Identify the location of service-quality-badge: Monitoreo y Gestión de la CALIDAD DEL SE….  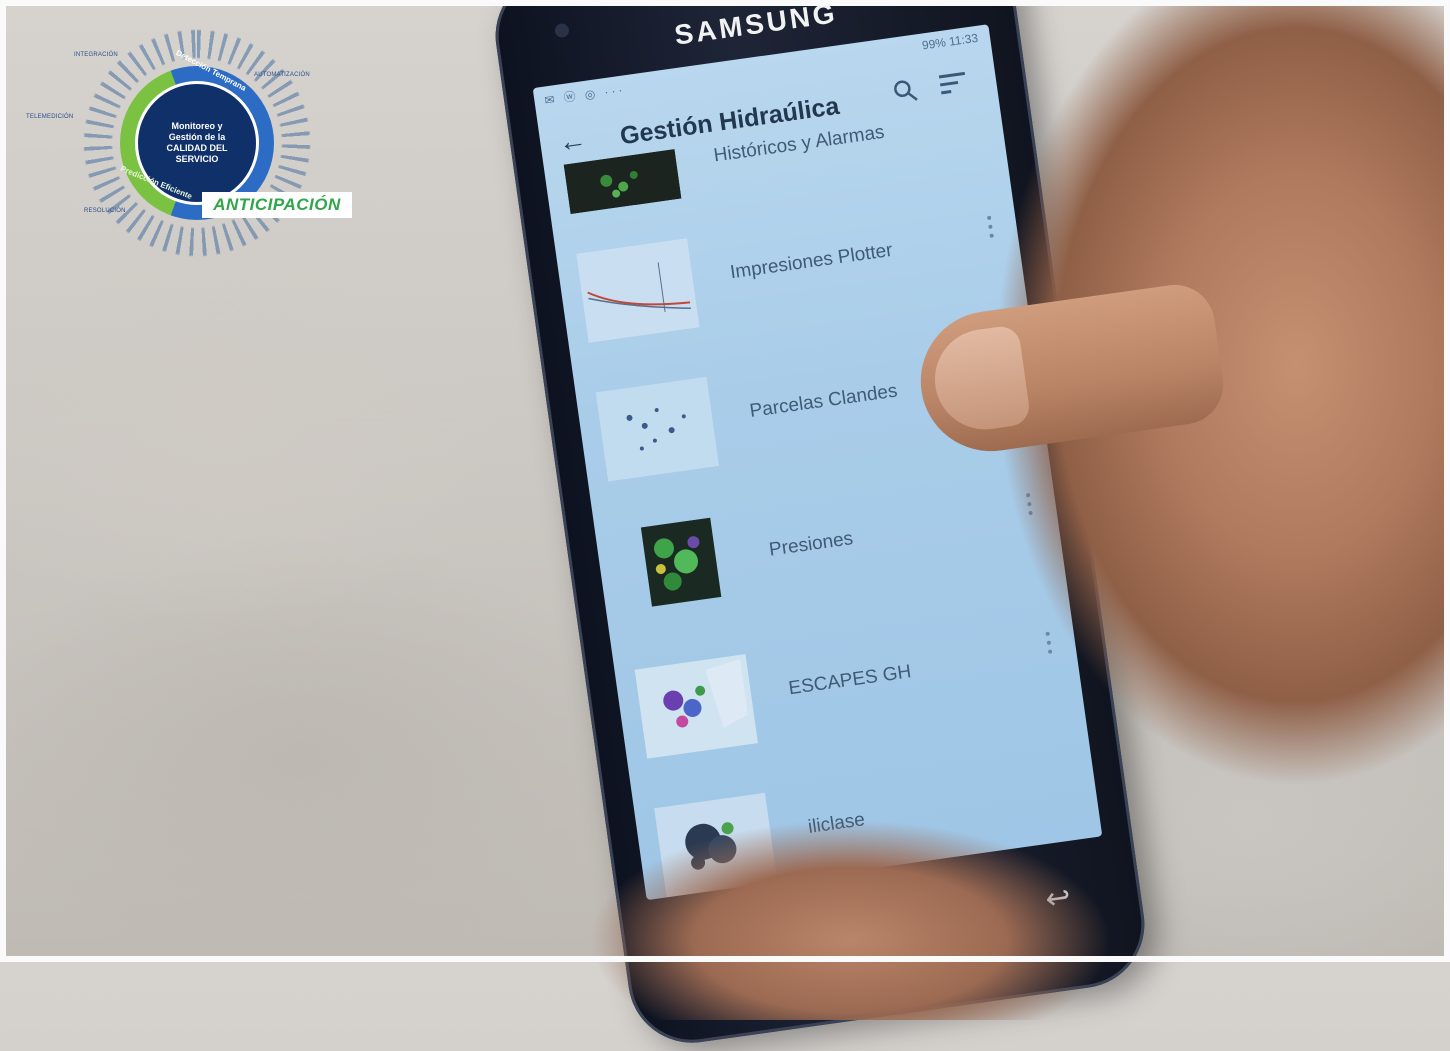
(192, 137).